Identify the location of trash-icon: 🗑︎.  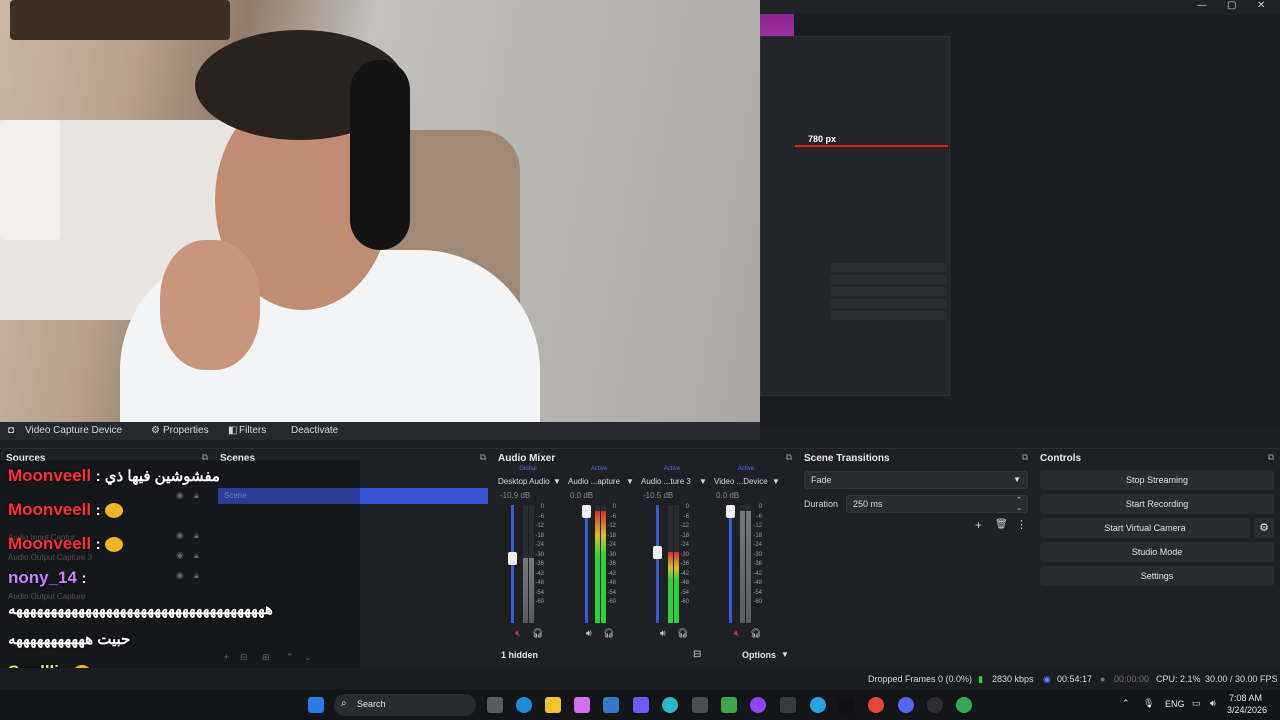
(1001, 524).